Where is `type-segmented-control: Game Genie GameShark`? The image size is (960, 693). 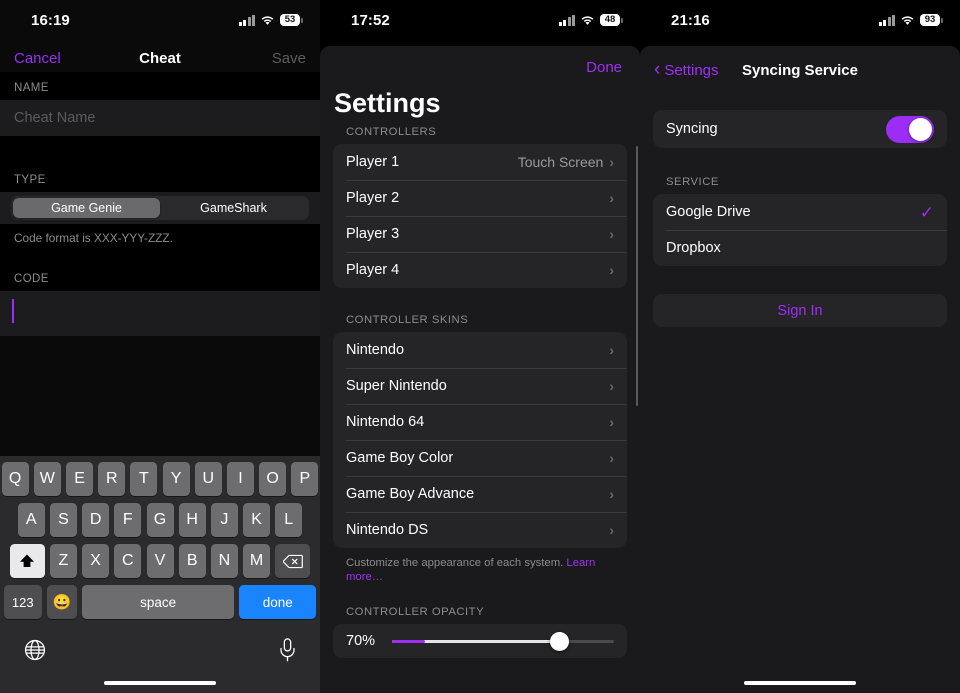
type-segmented-control: Game Genie GameShark is located at coordinates (160, 208).